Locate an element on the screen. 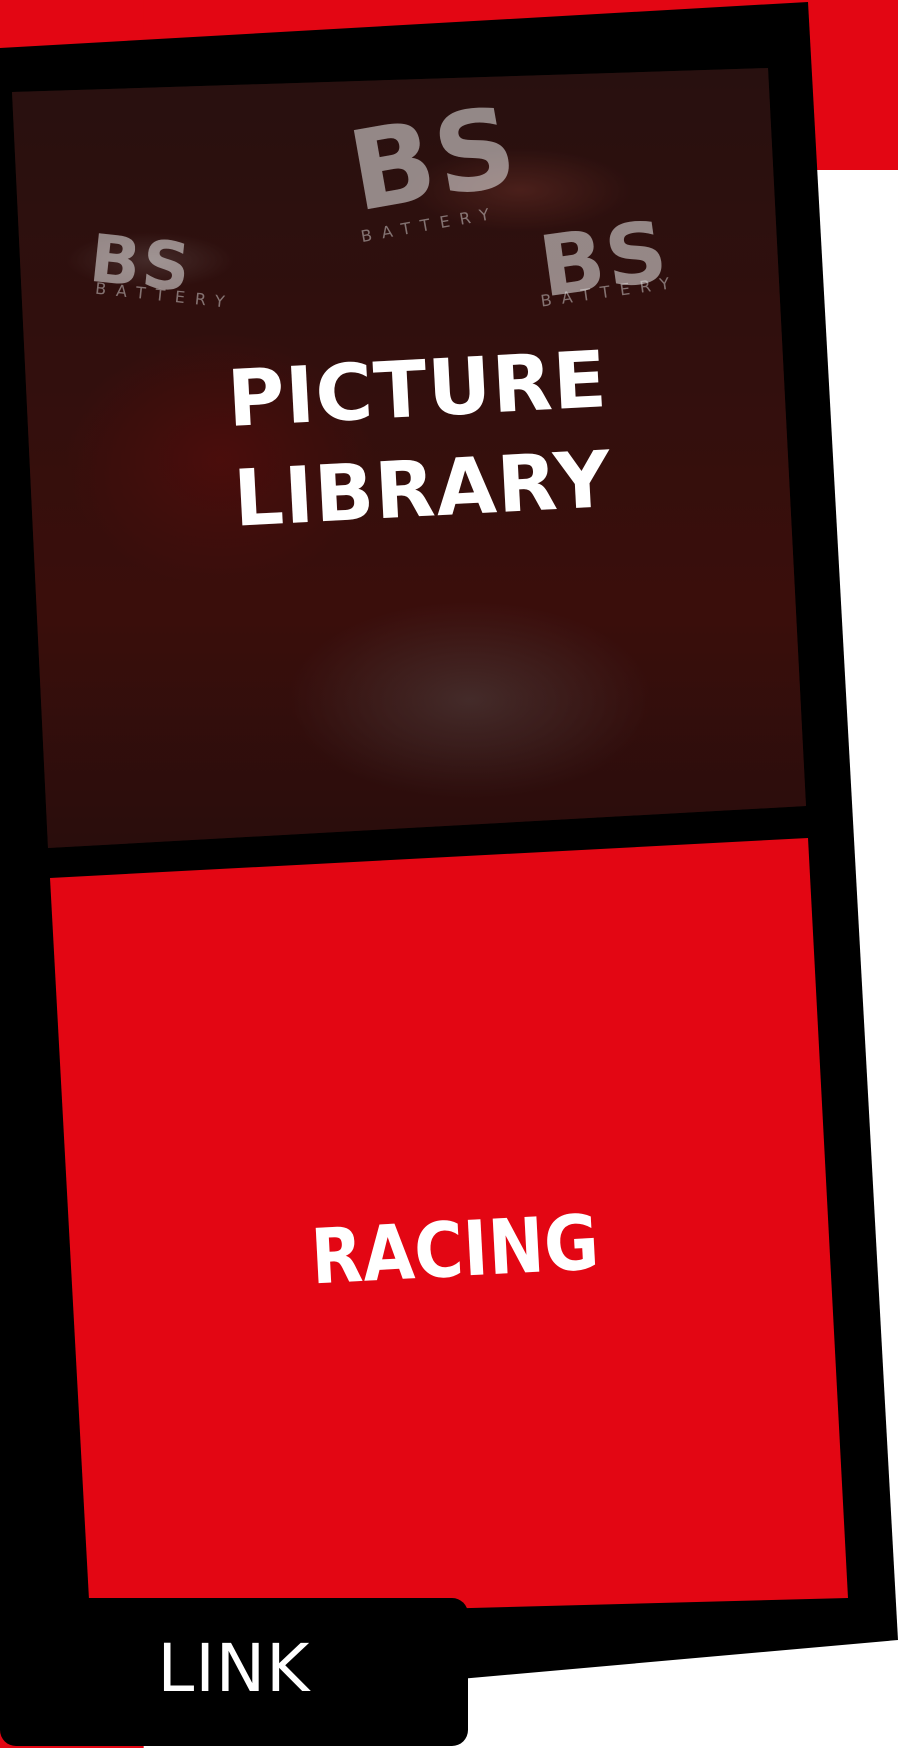  link-button: LINK is located at coordinates (234, 1672).